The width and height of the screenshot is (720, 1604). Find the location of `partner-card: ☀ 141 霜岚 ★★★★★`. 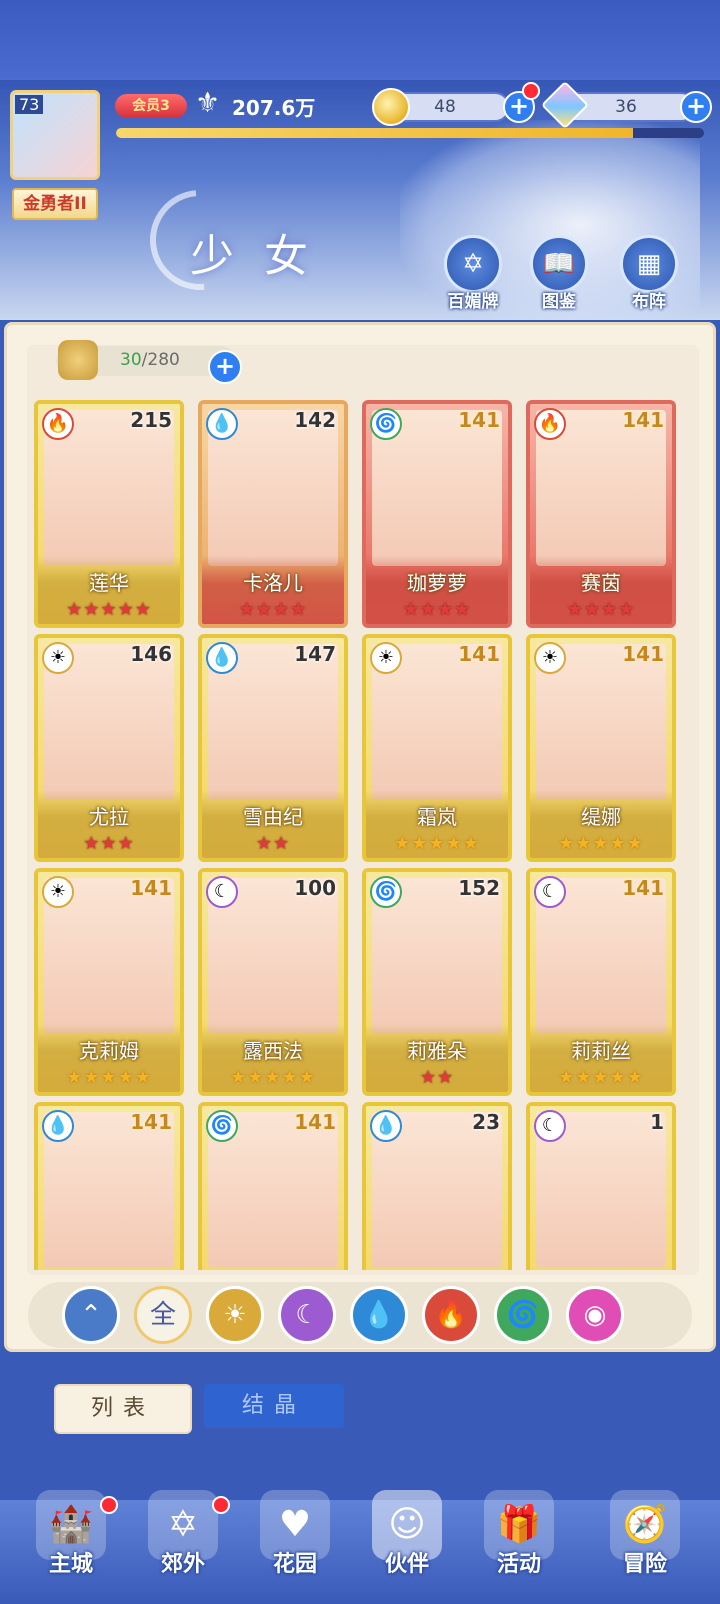

partner-card: ☀ 141 霜岚 ★★★★★ is located at coordinates (437, 748).